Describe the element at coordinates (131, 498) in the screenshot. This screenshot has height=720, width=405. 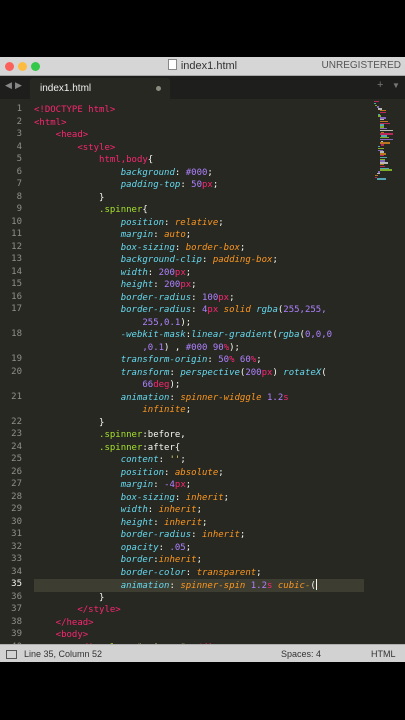
I see `code-line: box-sizing: inherit;` at that location.